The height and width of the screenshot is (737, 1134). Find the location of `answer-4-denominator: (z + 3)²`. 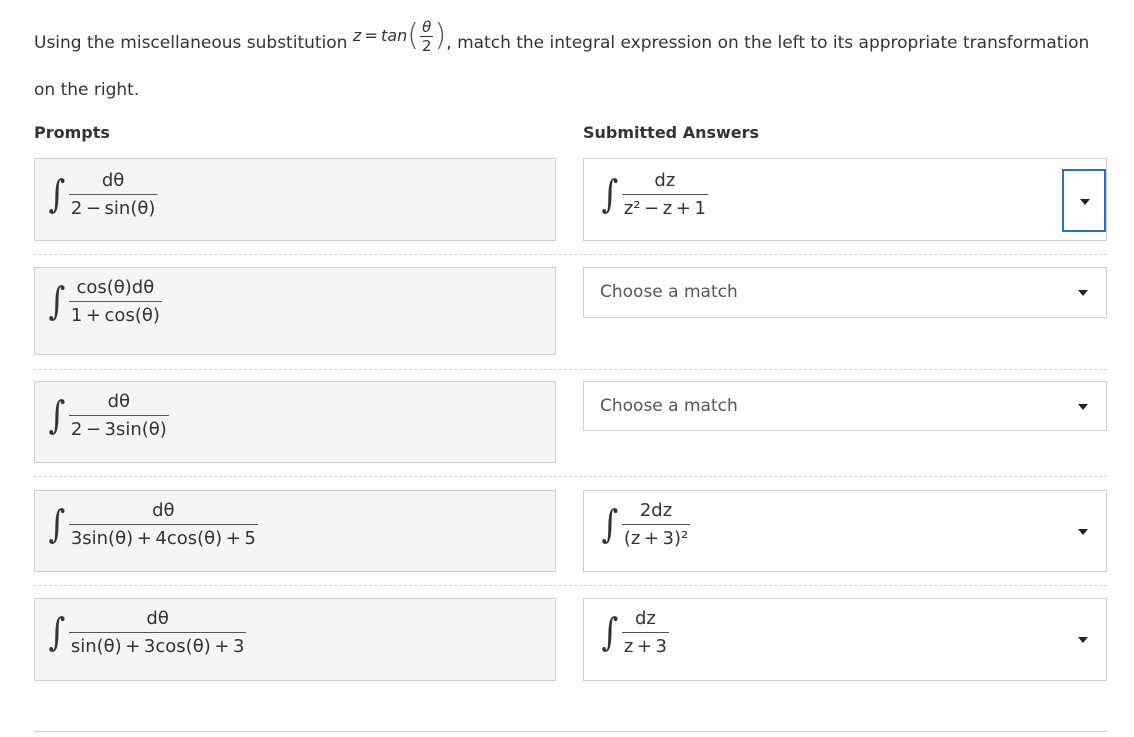

answer-4-denominator: (z + 3)² is located at coordinates (656, 538).